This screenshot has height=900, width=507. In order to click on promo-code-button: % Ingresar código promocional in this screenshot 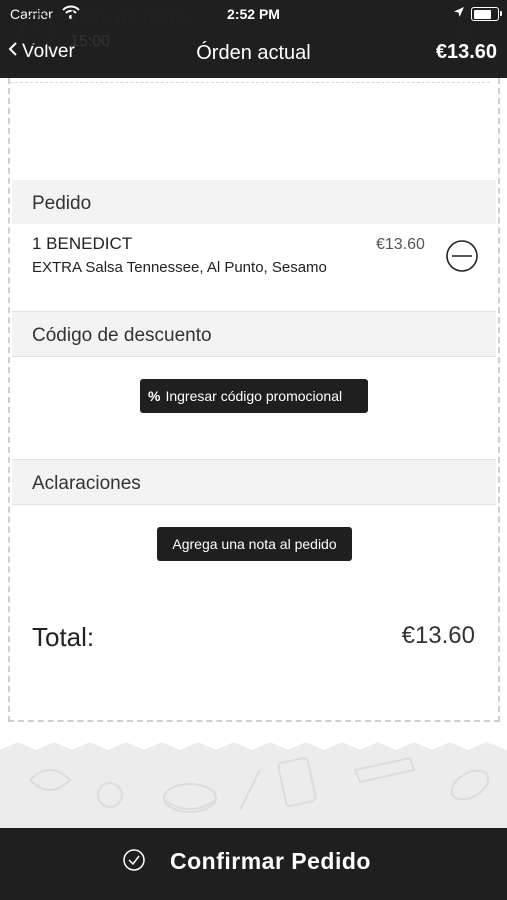, I will do `click(254, 396)`.